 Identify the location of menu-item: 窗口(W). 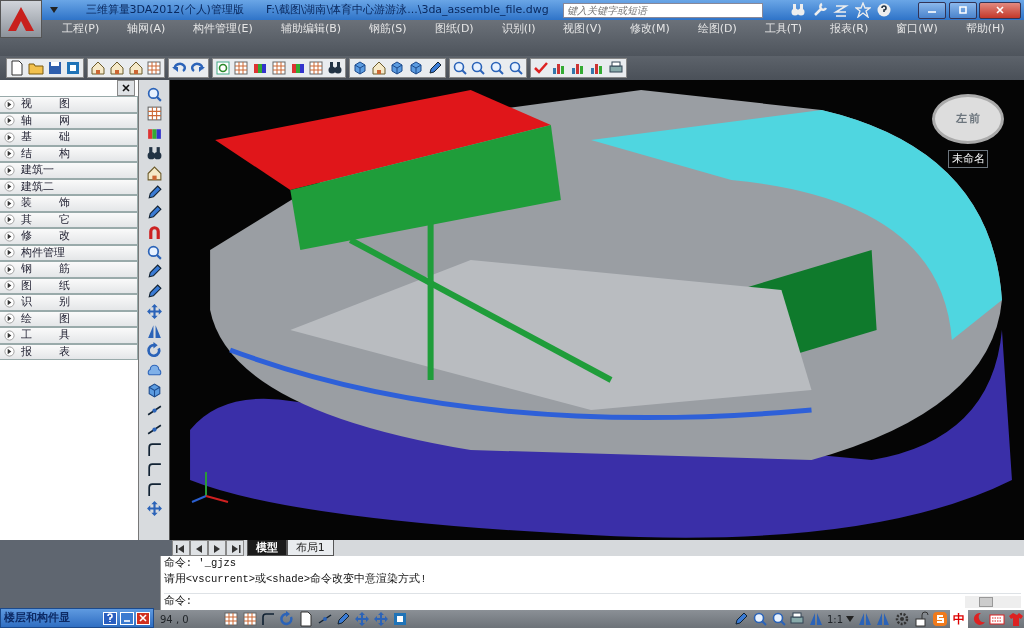
(917, 29).